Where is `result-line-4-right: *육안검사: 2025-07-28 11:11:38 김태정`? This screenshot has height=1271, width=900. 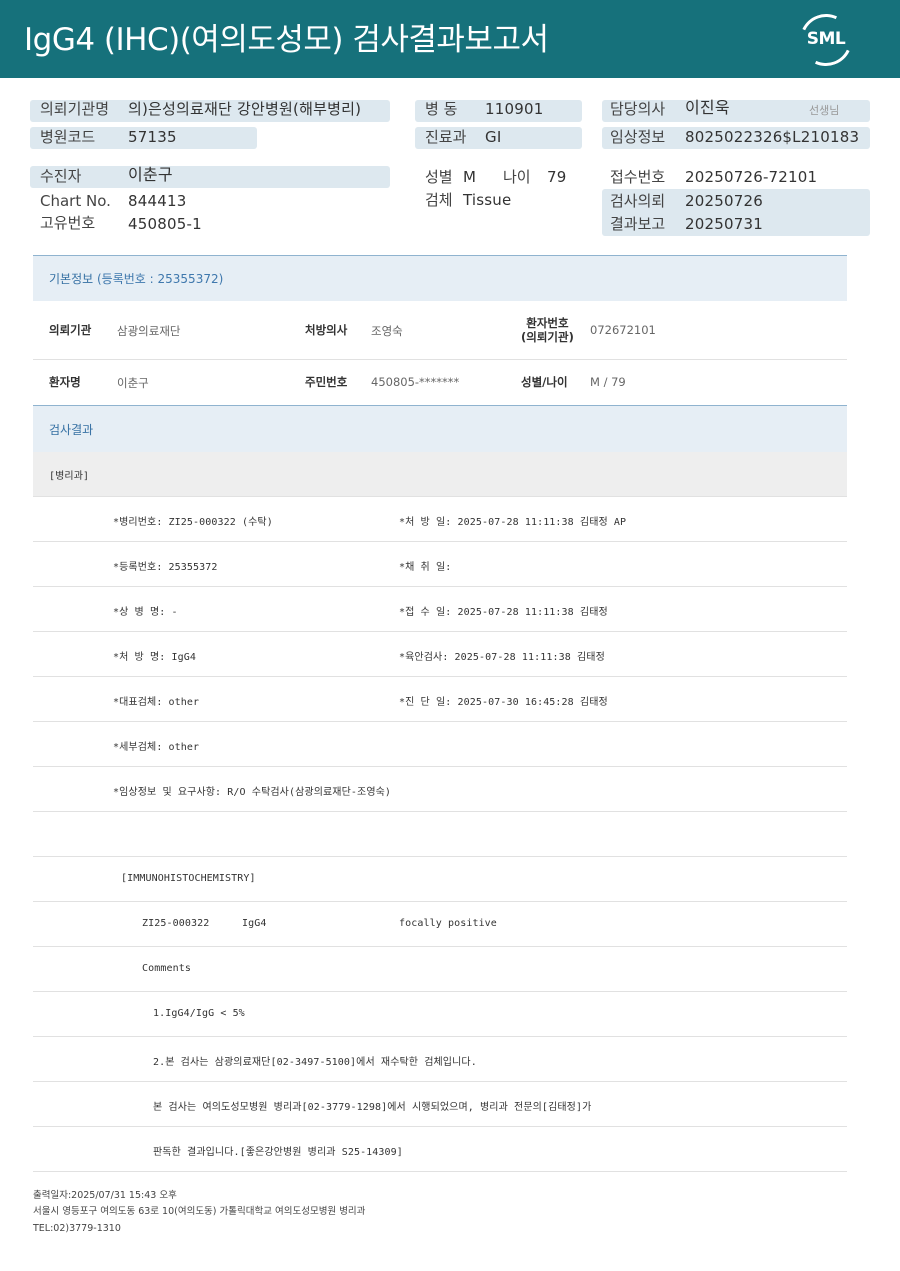
result-line-4-right: *육안검사: 2025-07-28 11:11:38 김태정 is located at coordinates (502, 657).